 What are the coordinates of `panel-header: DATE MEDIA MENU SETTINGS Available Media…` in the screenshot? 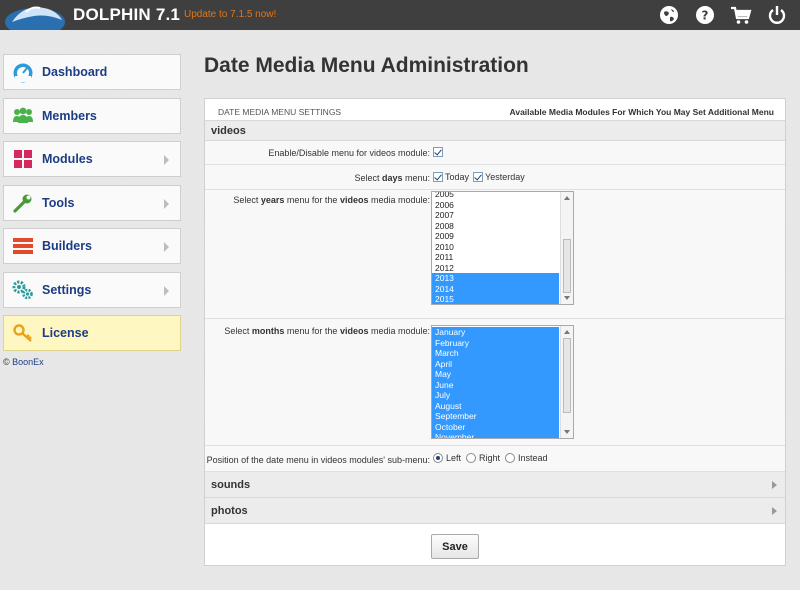 It's located at (495, 110).